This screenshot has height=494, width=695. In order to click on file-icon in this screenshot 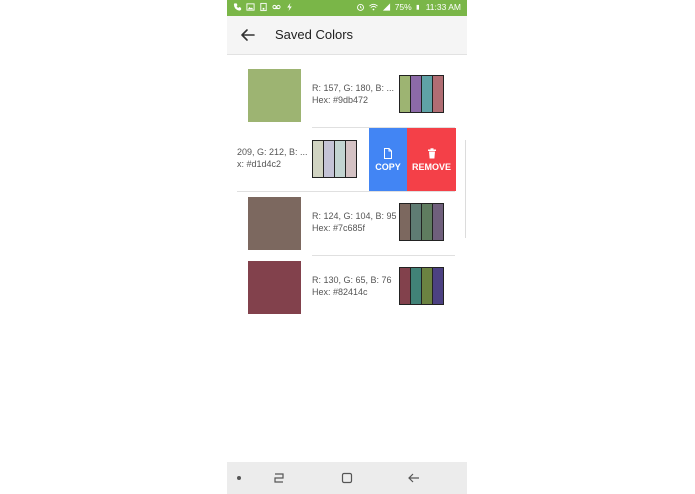, I will do `click(388, 153)`.